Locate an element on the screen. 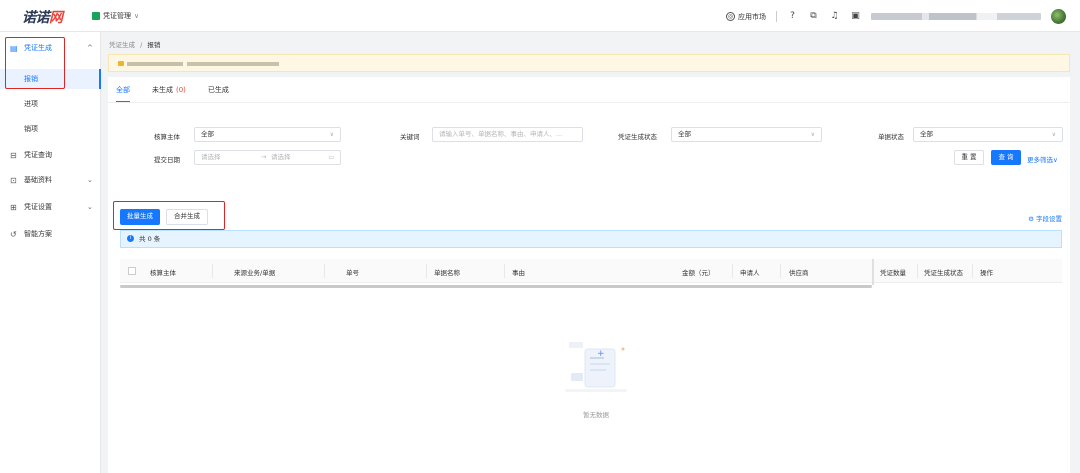 This screenshot has height=473, width=1080. column-header: 事由 is located at coordinates (518, 273).